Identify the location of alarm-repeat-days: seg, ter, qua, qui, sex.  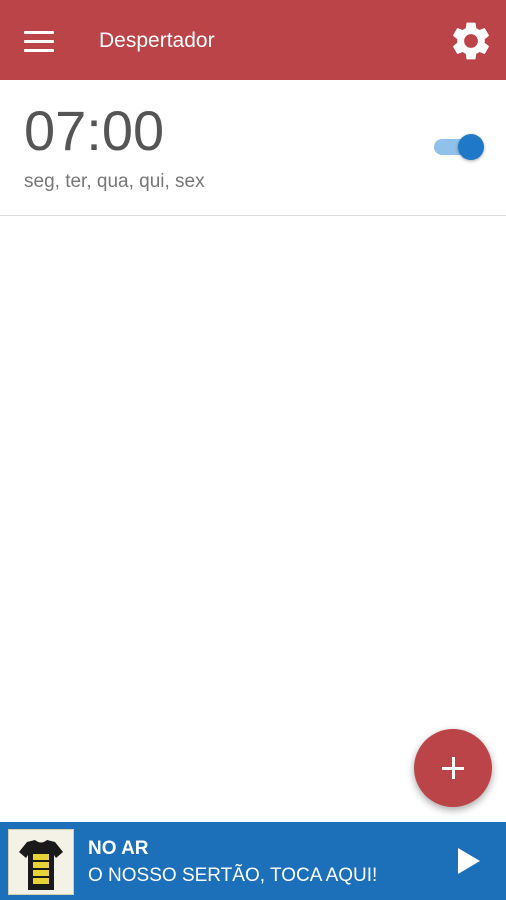
(114, 181).